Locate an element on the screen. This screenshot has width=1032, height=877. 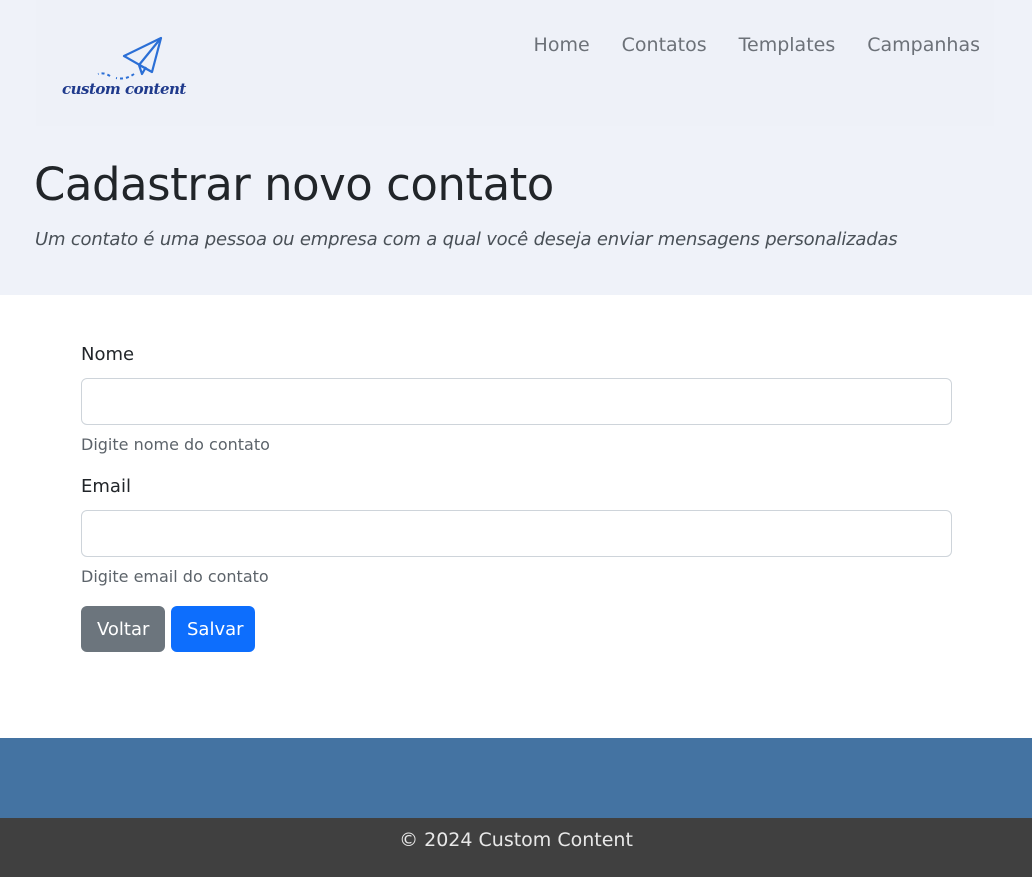
paper-plane-icon is located at coordinates (130, 58).